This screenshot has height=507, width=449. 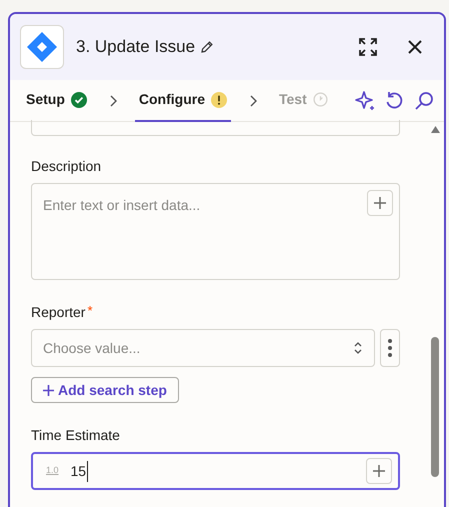 What do you see at coordinates (66, 166) in the screenshot?
I see `field-label: Description` at bounding box center [66, 166].